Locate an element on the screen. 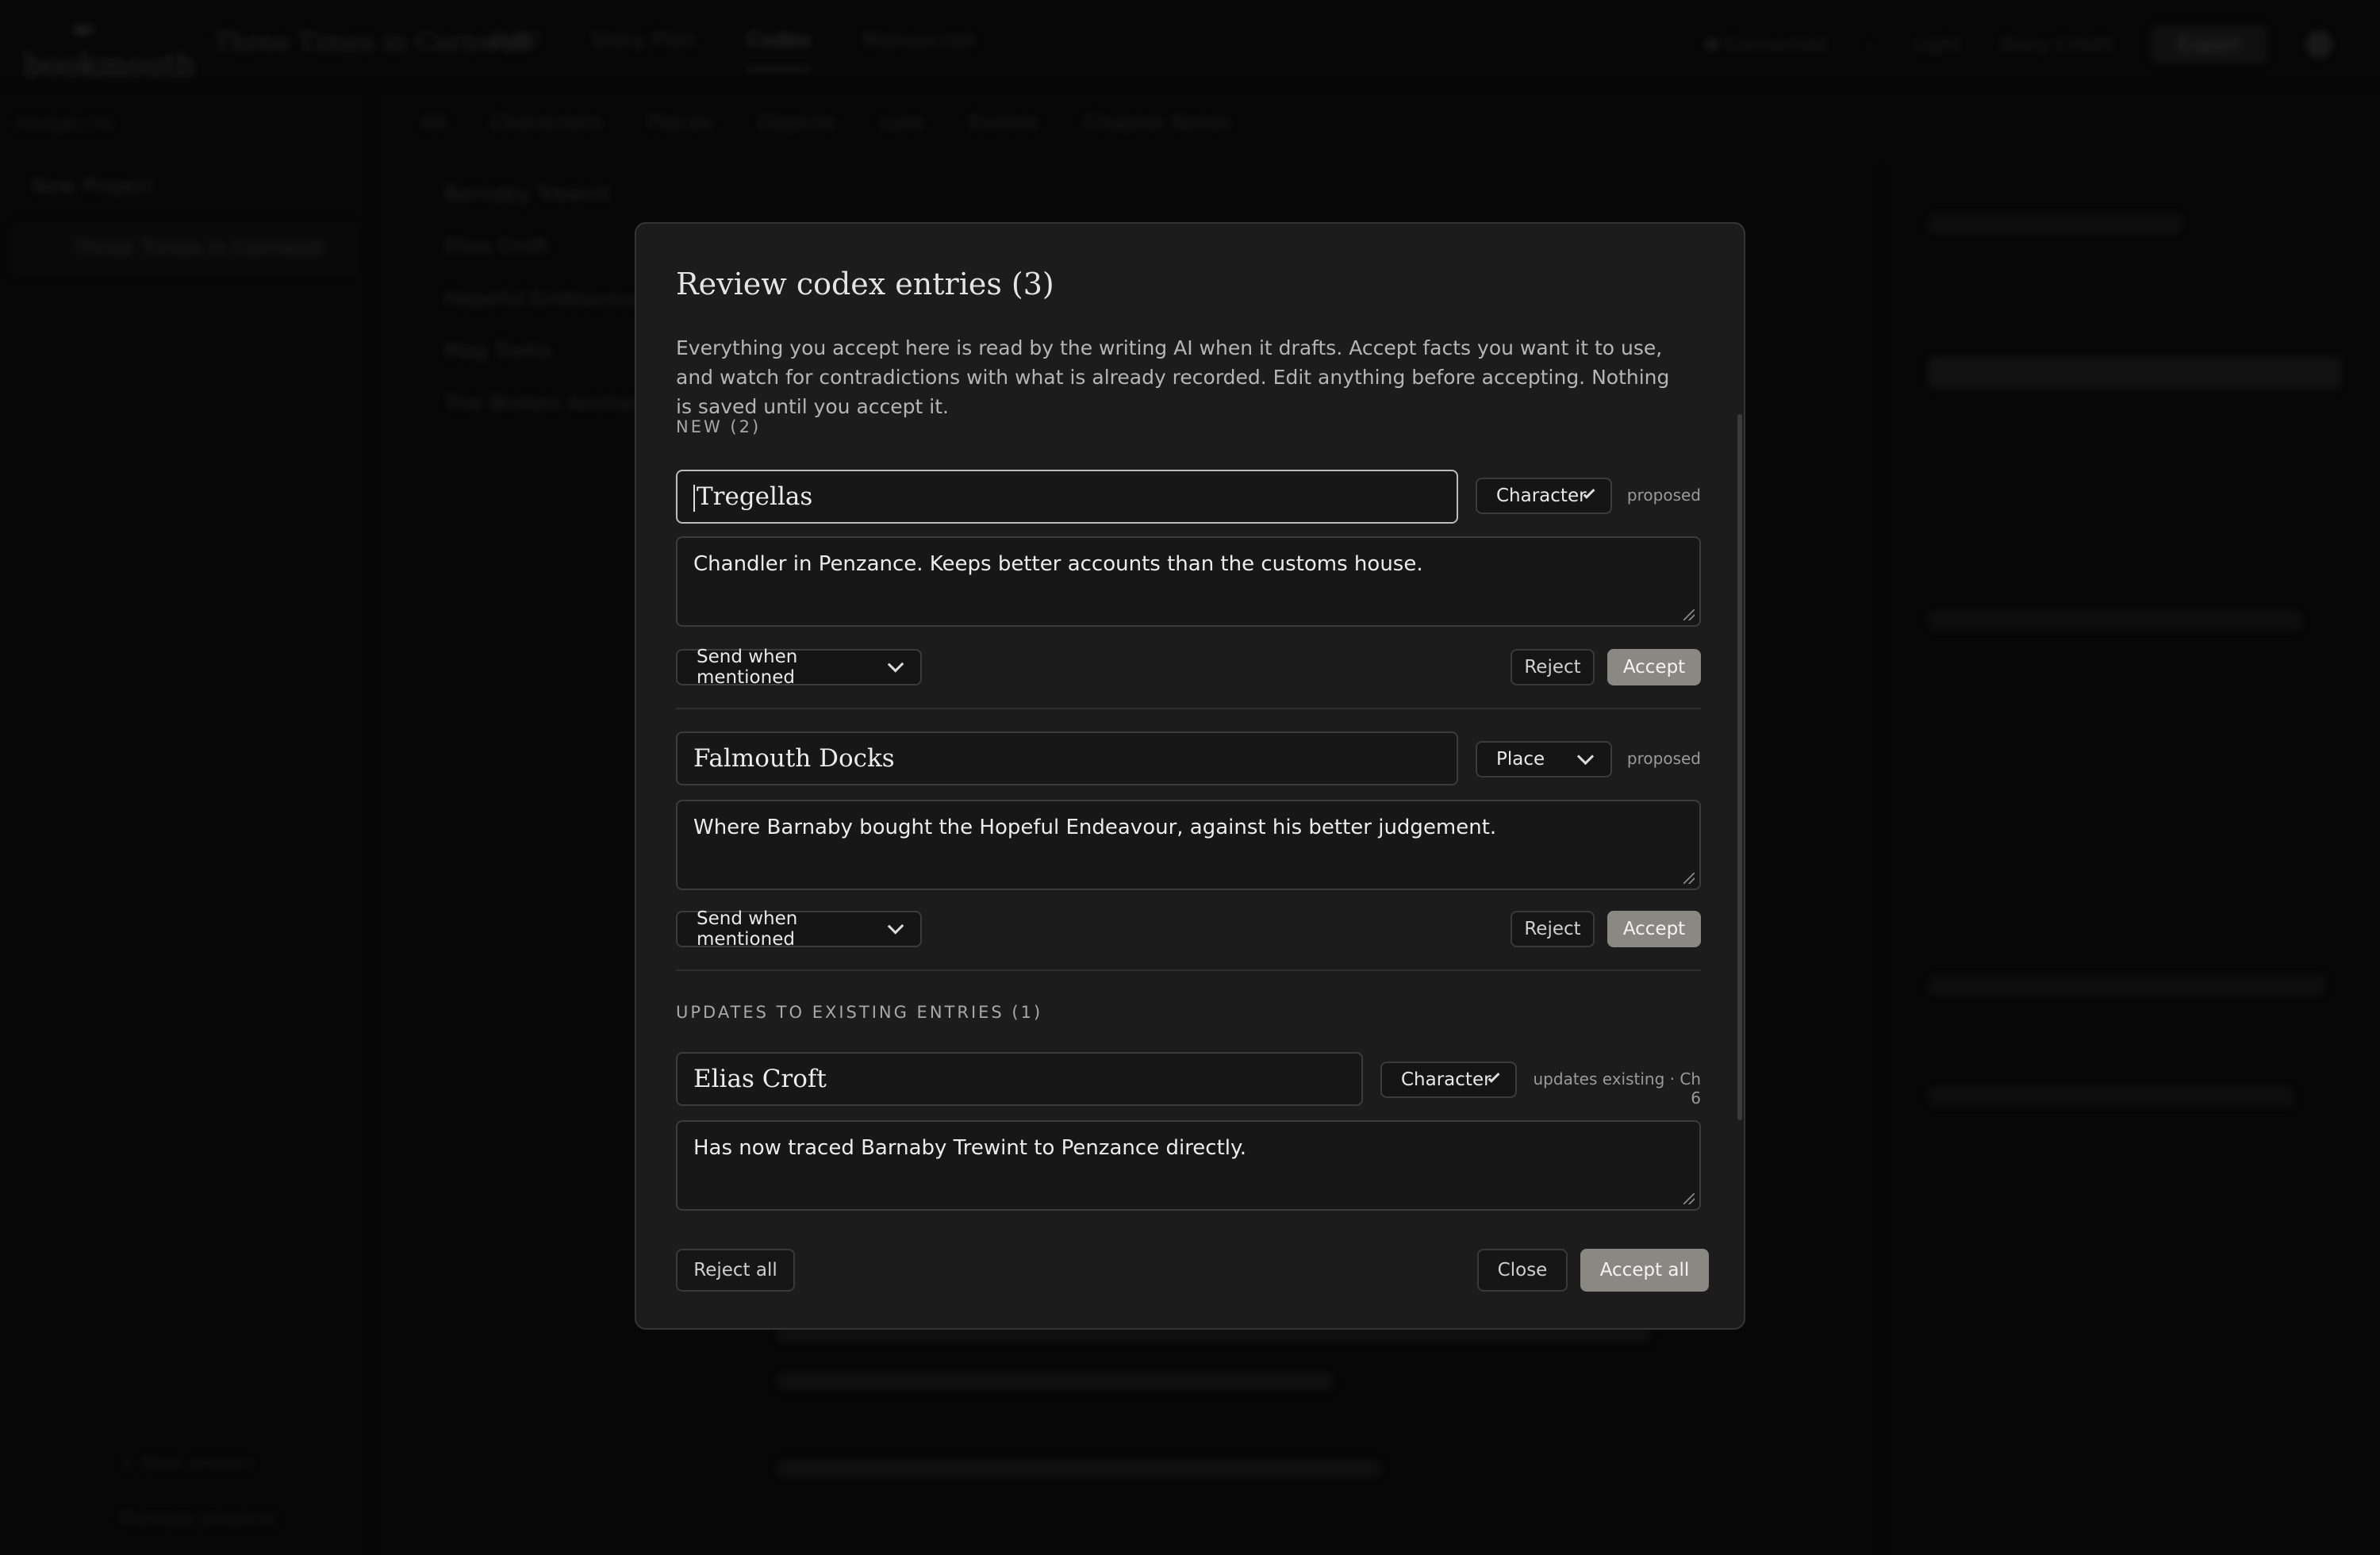  modal-title: Review codex entries (3) is located at coordinates (865, 284).